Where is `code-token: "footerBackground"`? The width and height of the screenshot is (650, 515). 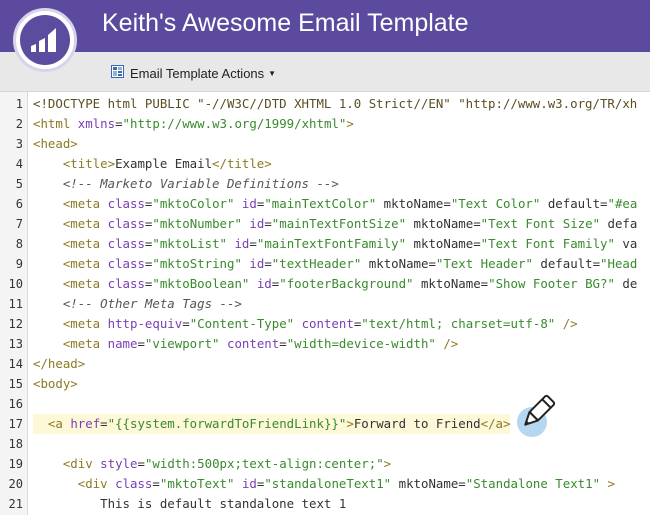 code-token: "footerBackground" is located at coordinates (346, 283).